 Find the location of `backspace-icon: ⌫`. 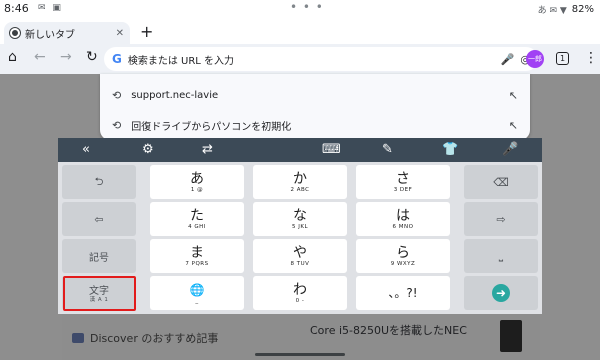

backspace-icon: ⌫ is located at coordinates (501, 182).